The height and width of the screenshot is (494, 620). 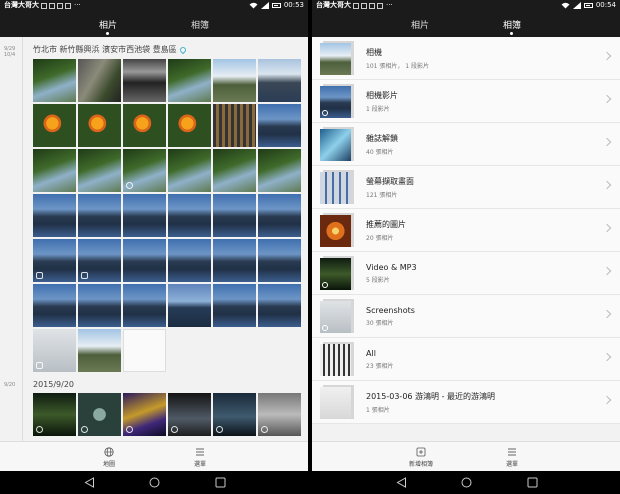 What do you see at coordinates (378, 280) in the screenshot?
I see `album-count: 5 段影片` at bounding box center [378, 280].